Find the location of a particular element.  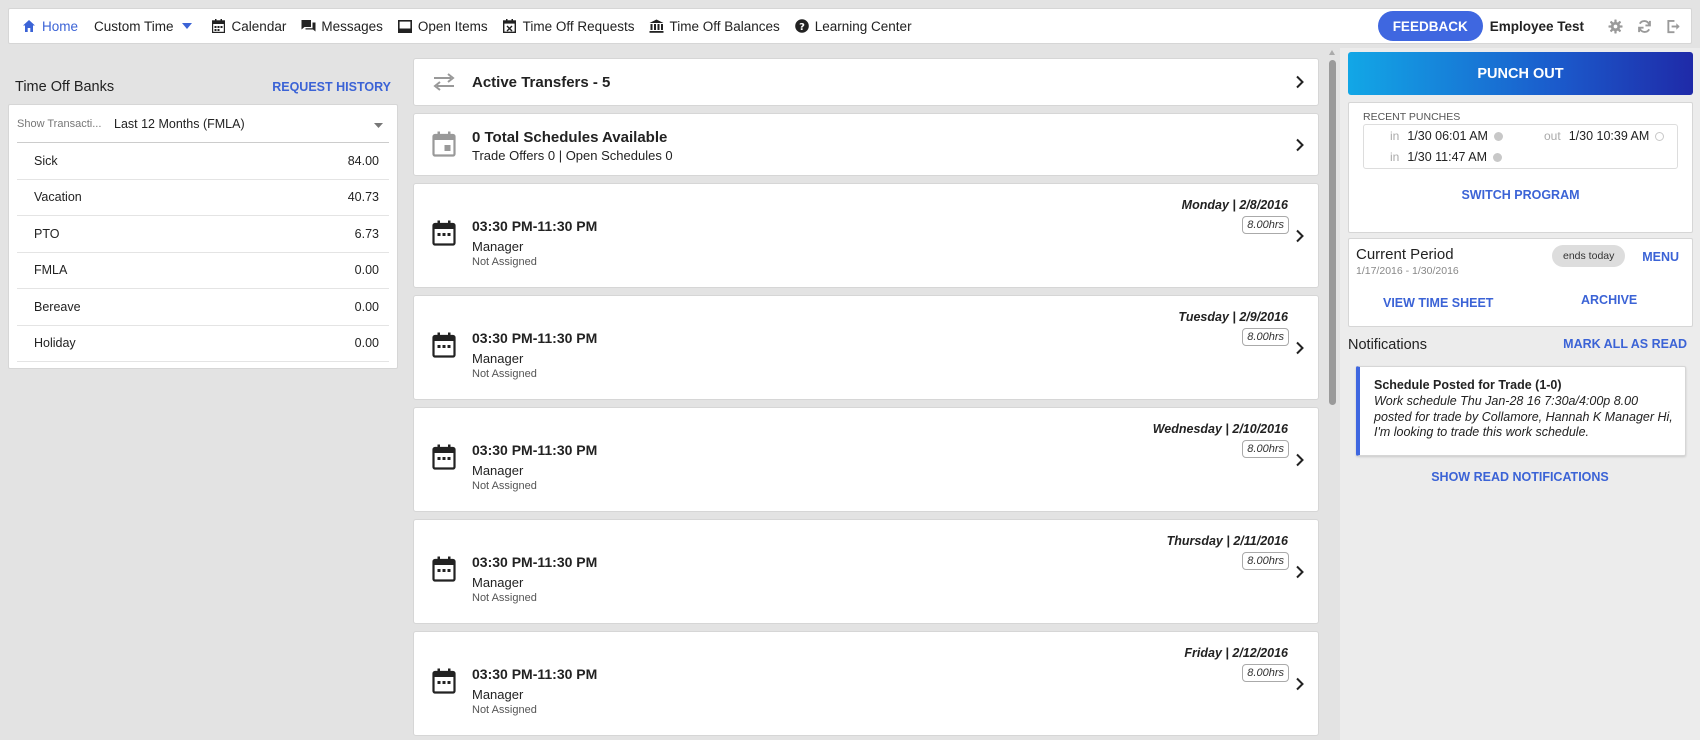

nav-item-calendar: Calendar is located at coordinates (246, 26).